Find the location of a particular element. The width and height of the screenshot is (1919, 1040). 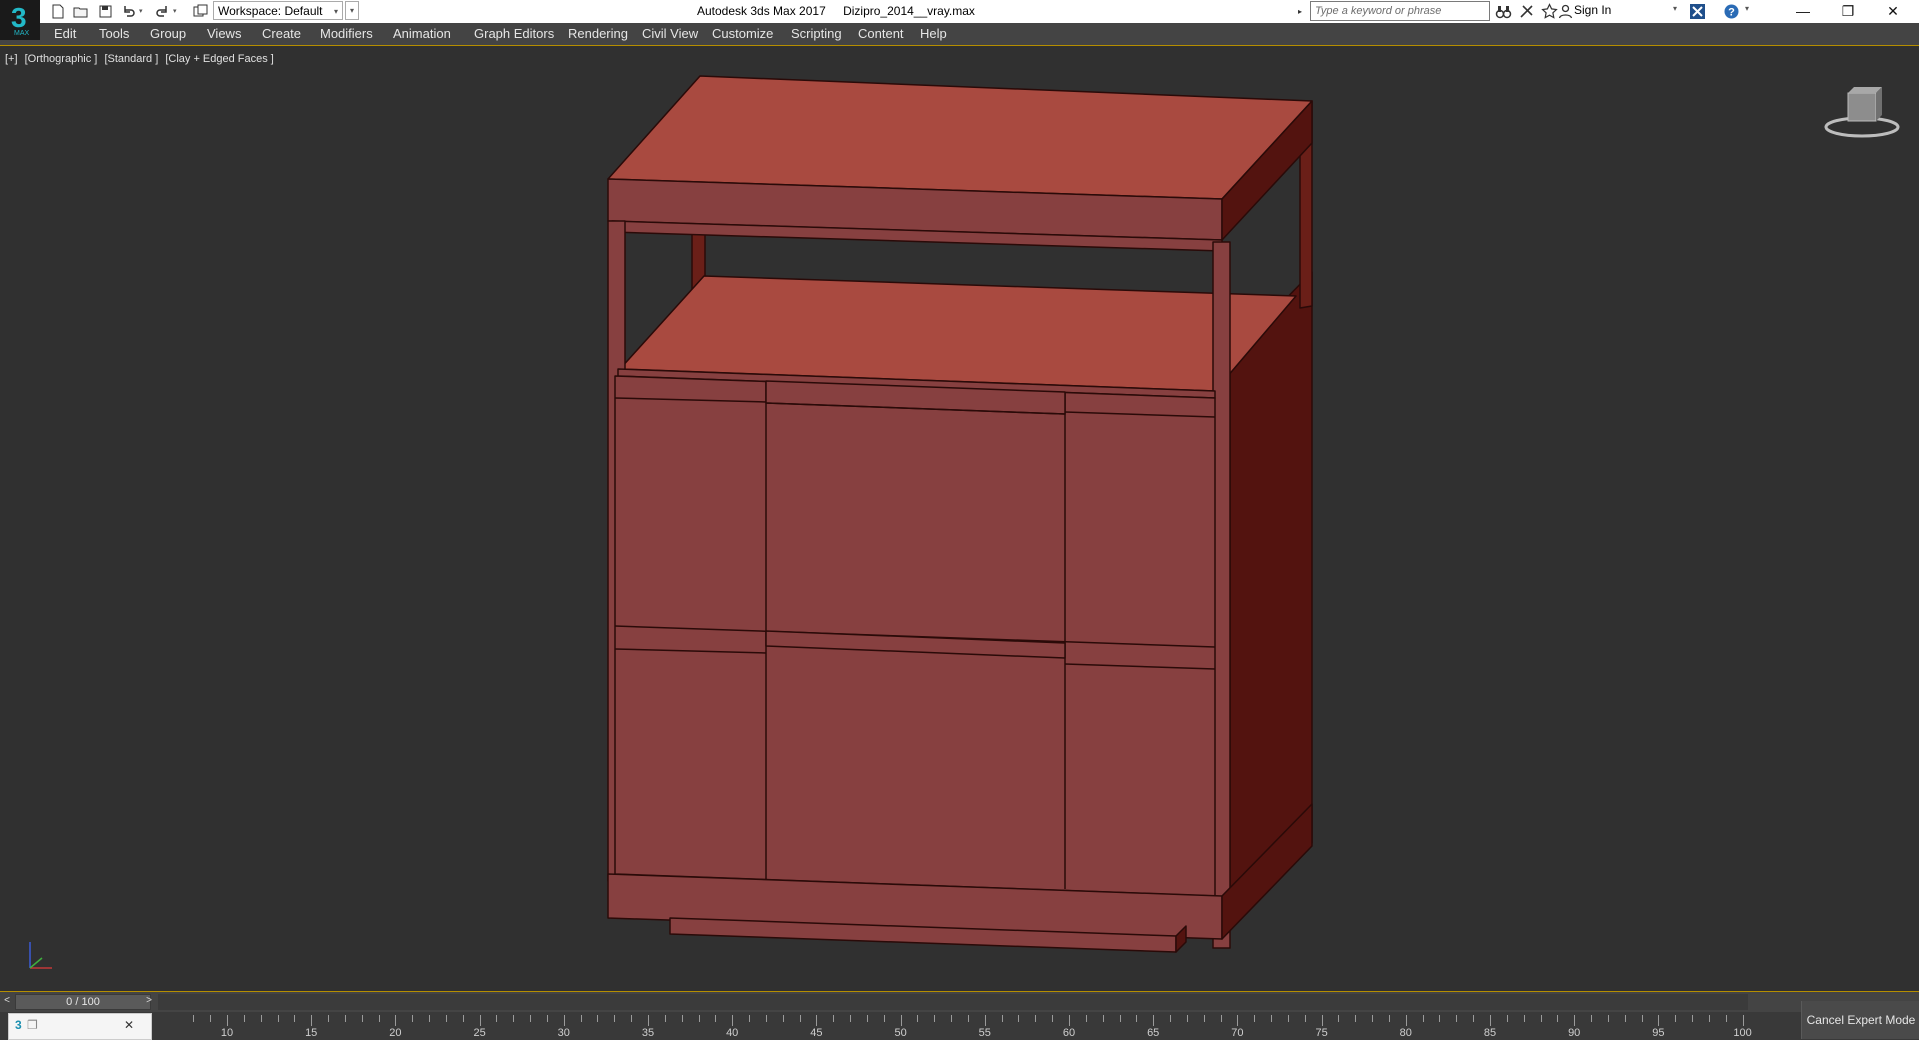

menu-edit: Edit is located at coordinates (65, 33).